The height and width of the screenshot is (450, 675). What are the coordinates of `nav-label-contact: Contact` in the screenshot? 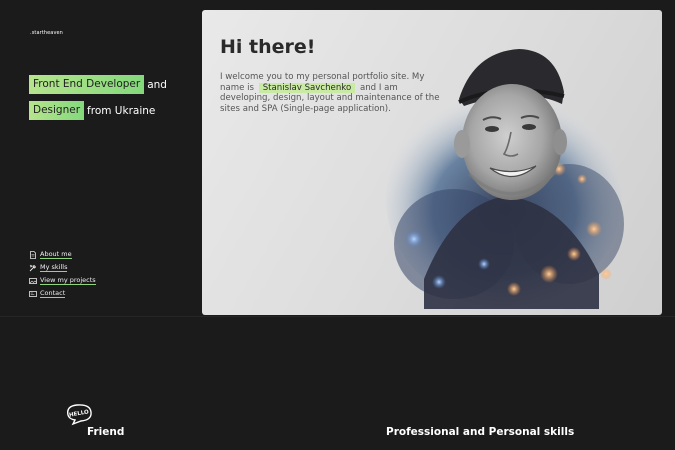 It's located at (53, 293).